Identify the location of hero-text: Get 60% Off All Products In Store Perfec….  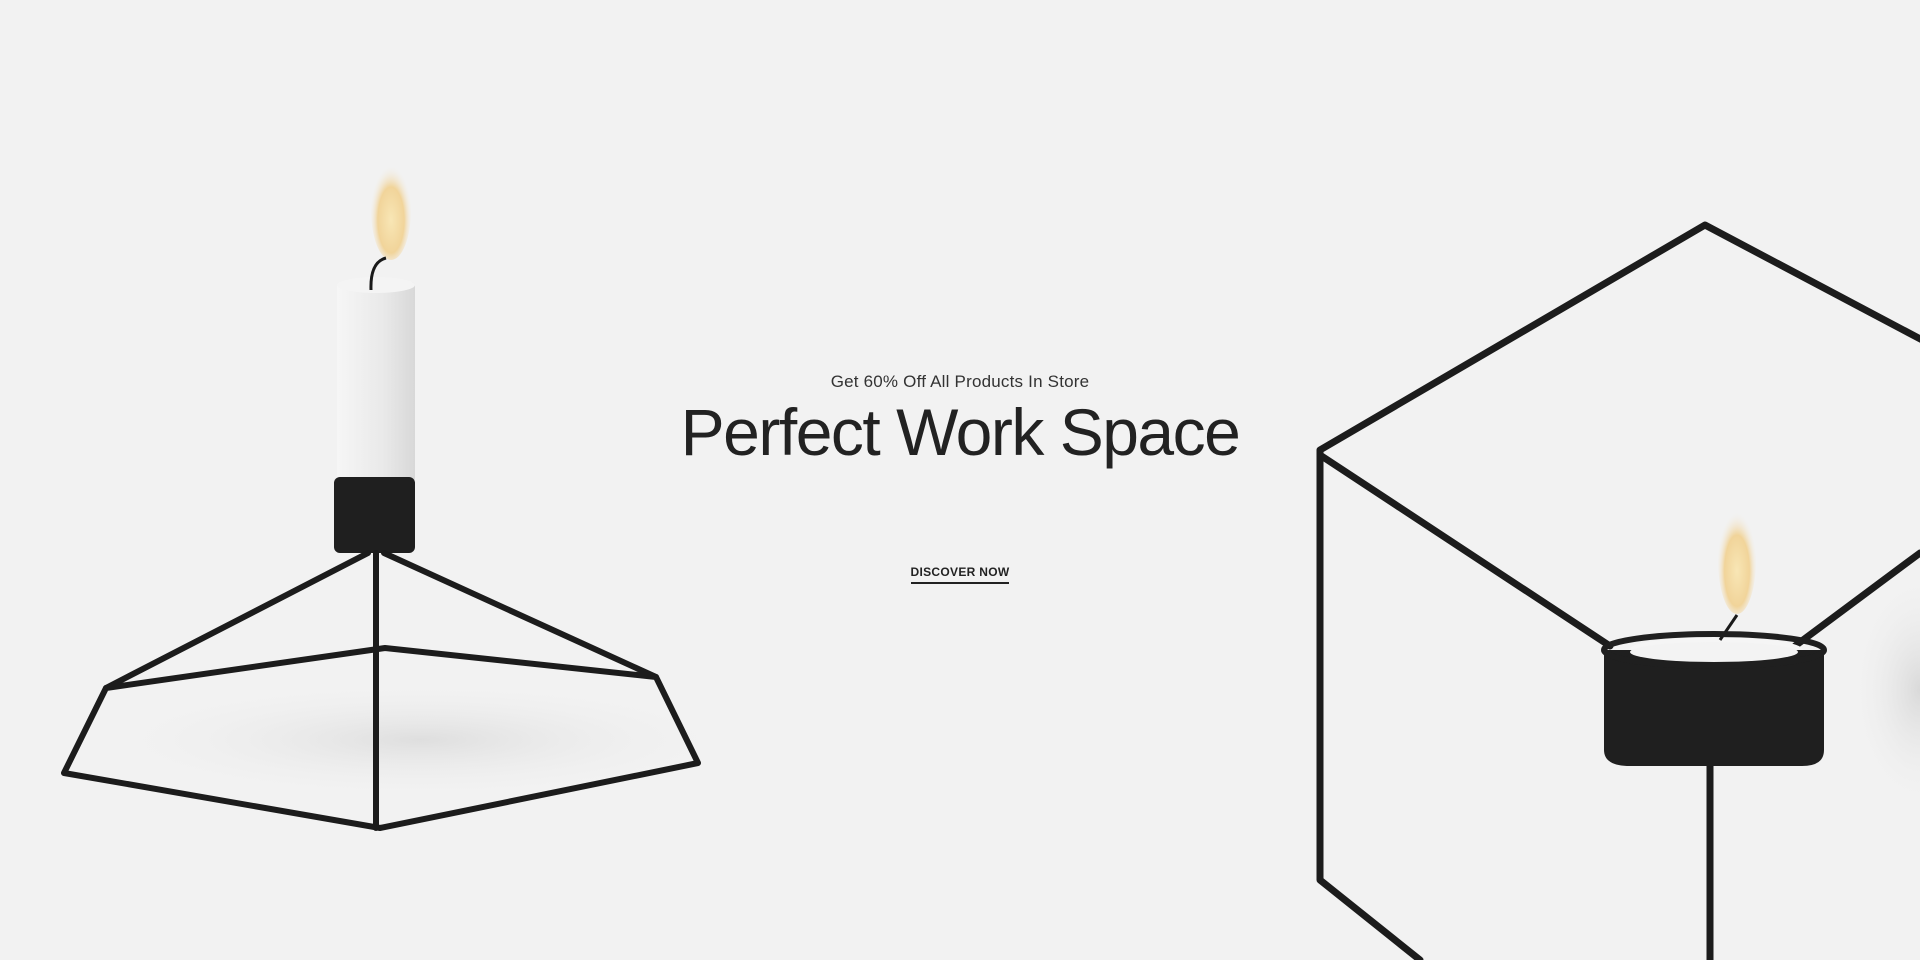
(960, 419).